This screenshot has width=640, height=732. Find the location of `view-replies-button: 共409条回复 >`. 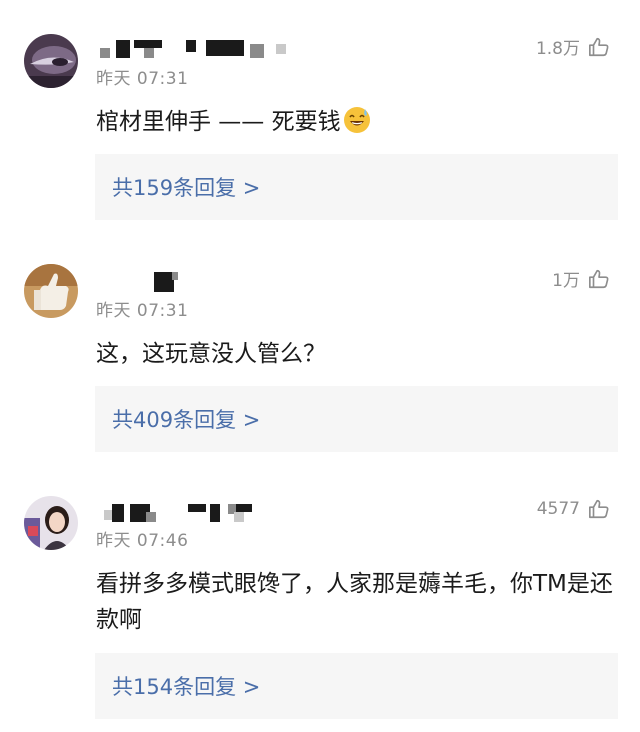

view-replies-button: 共409条回复 > is located at coordinates (356, 419).